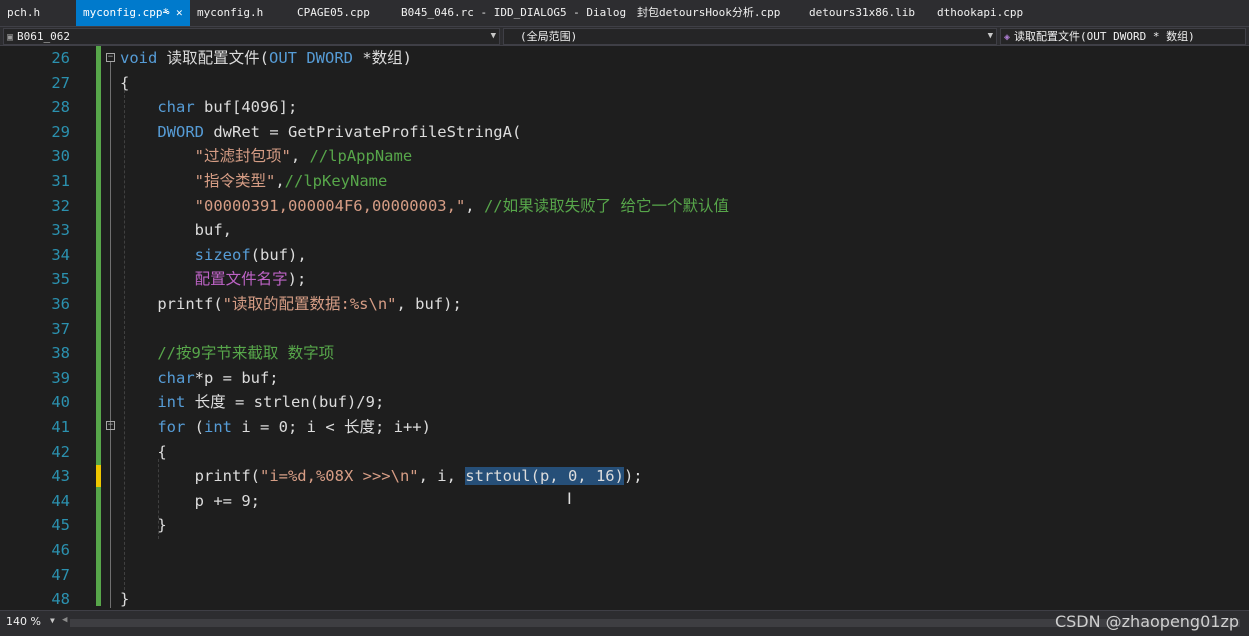 The width and height of the screenshot is (1249, 636). I want to click on tab-myconfig-h: myconfig.h, so click(240, 13).